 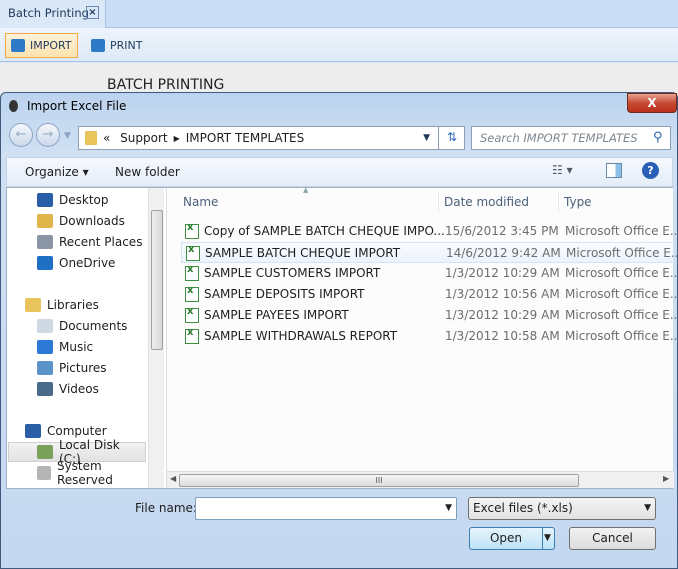 What do you see at coordinates (502, 231) in the screenshot?
I see `file-date: 15/6/2012 3:45 PM` at bounding box center [502, 231].